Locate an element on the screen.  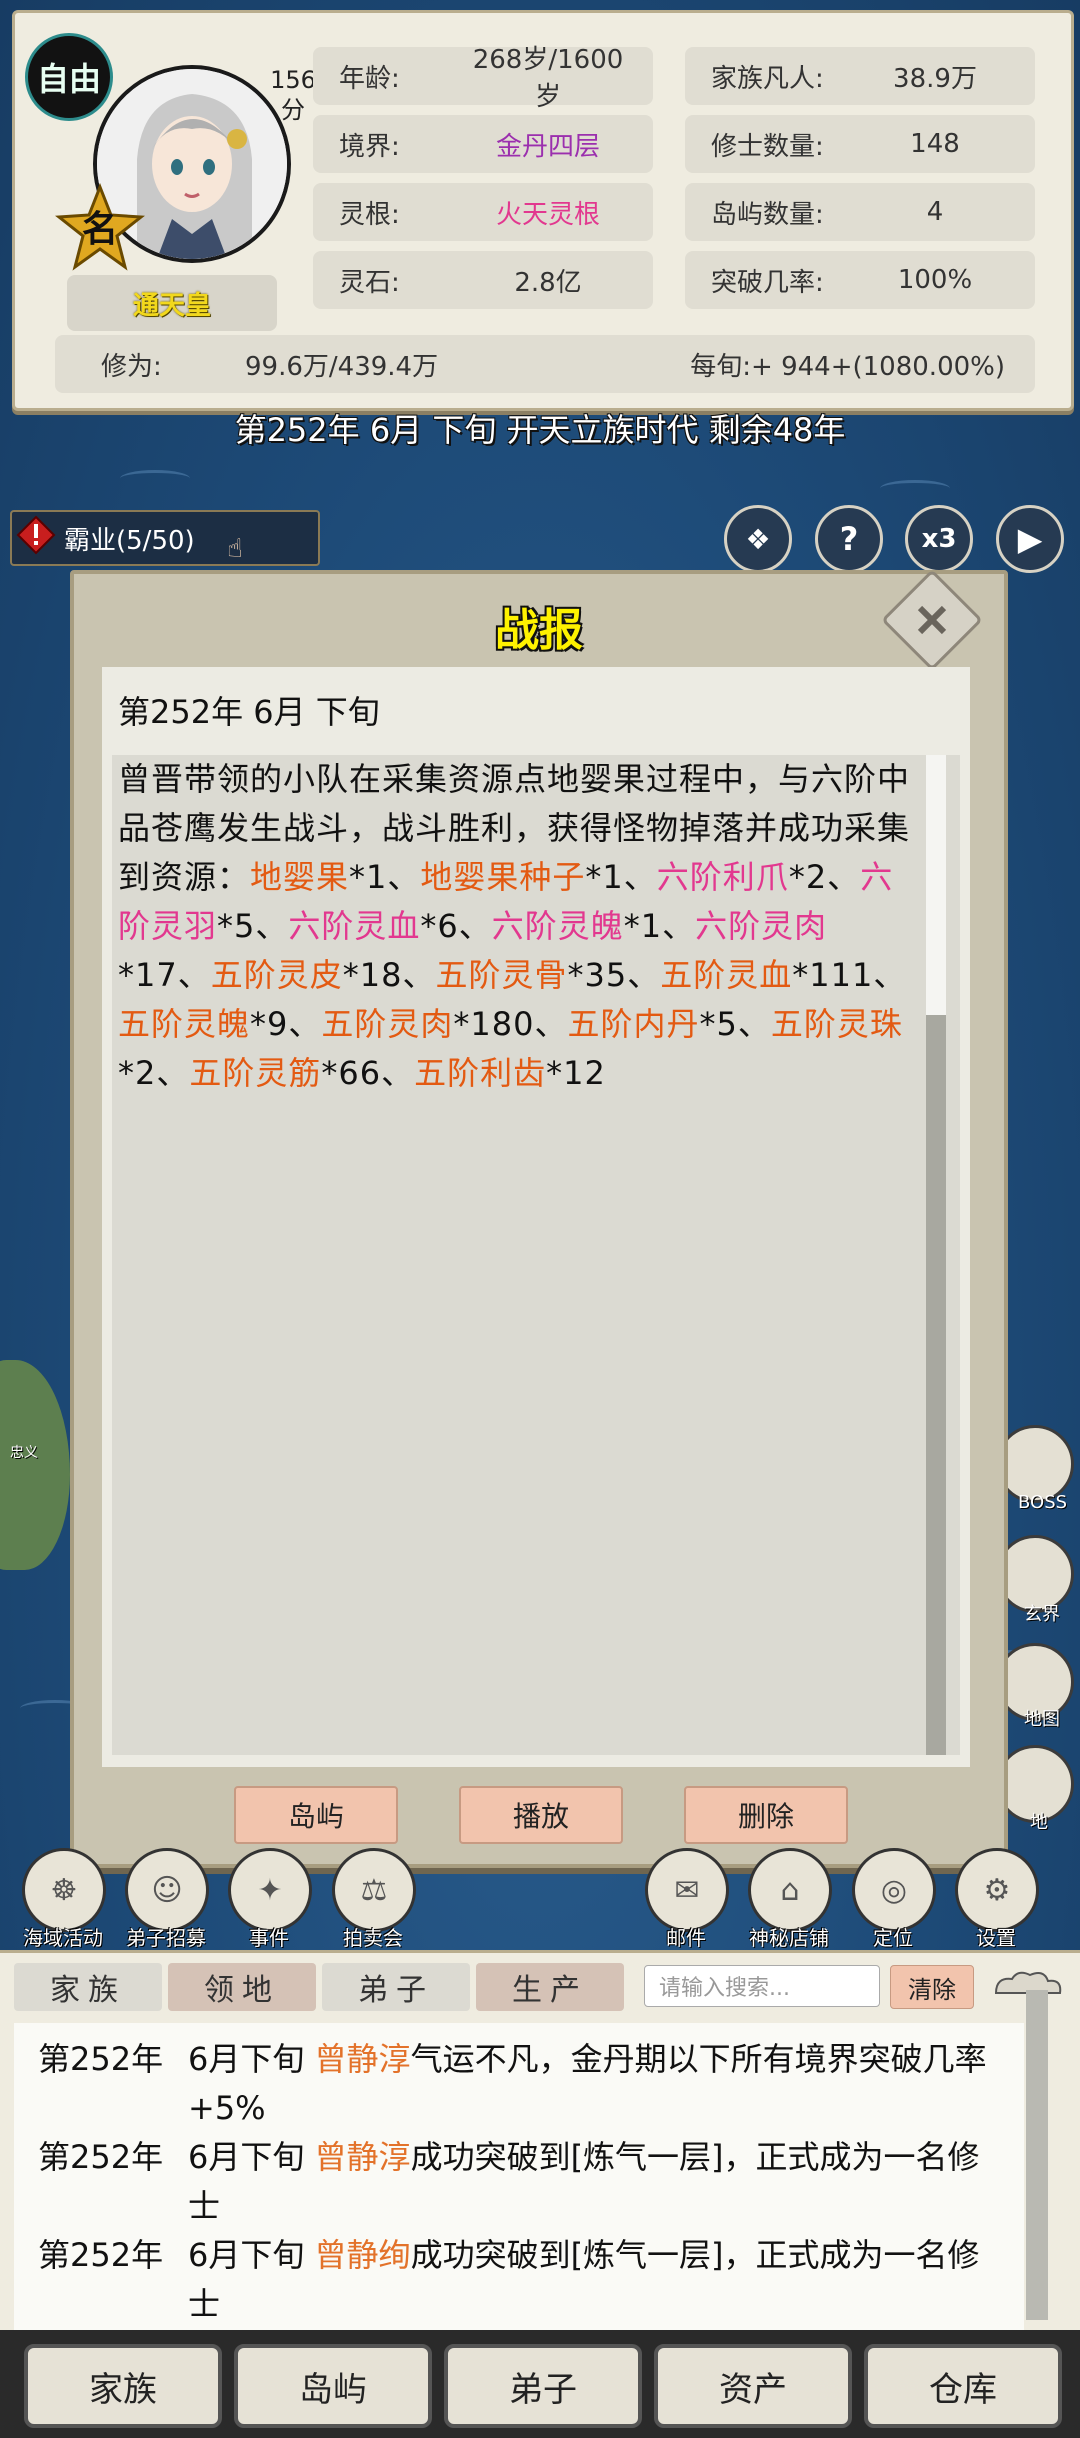
dialog-title: 战报 is located at coordinates (539, 630).